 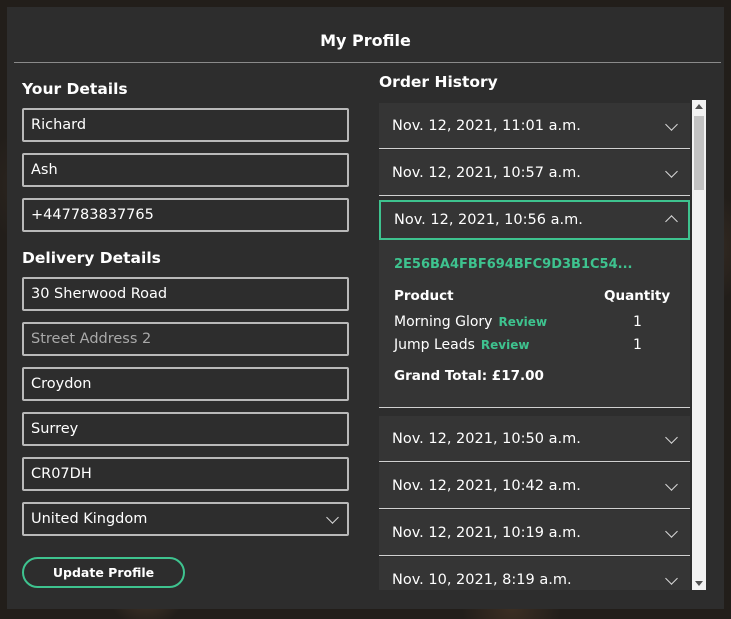 I want to click on order-row-expanded-header: Nov. 12, 2021, 10:56 a.m., so click(x=534, y=220).